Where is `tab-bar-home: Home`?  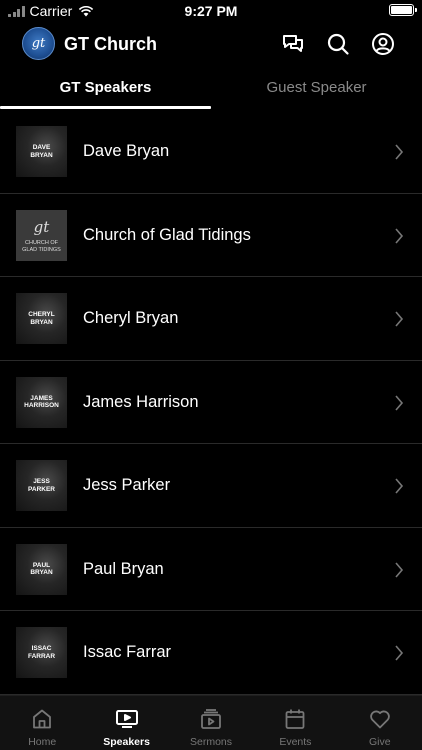 tab-bar-home: Home is located at coordinates (42, 723).